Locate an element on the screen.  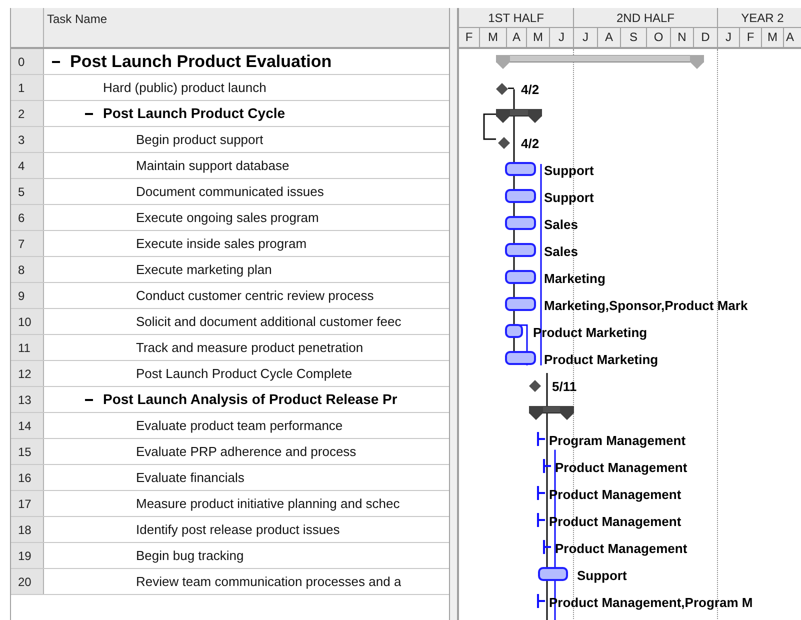
task-name: Begin product support is located at coordinates (200, 139).